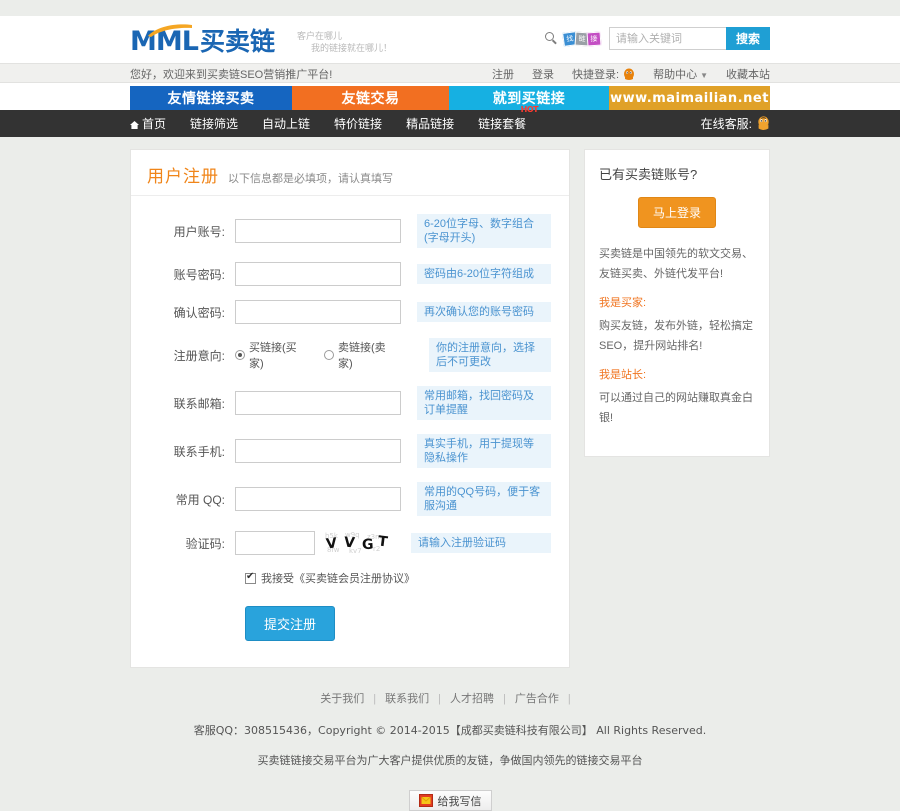 The height and width of the screenshot is (811, 900). I want to click on footer-link-jobs: 人才招聘, so click(472, 699).